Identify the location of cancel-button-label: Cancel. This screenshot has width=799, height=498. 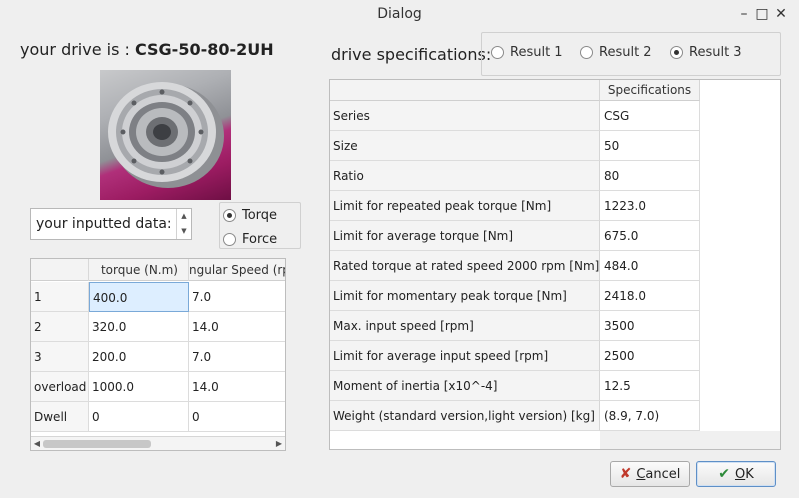
(658, 474).